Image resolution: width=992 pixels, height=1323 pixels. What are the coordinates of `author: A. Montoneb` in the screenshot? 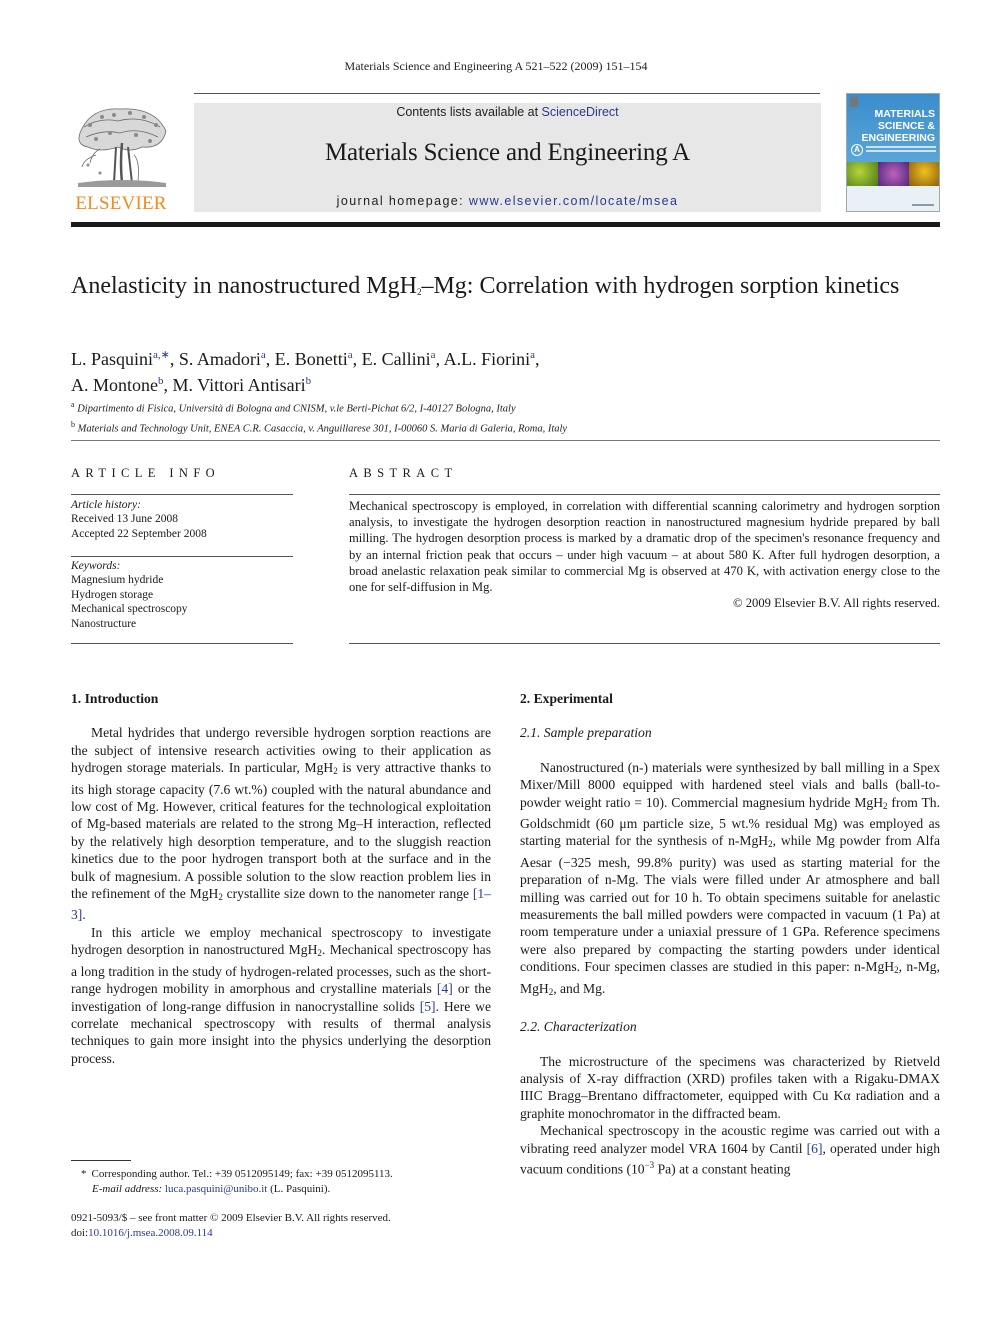 It's located at (117, 385).